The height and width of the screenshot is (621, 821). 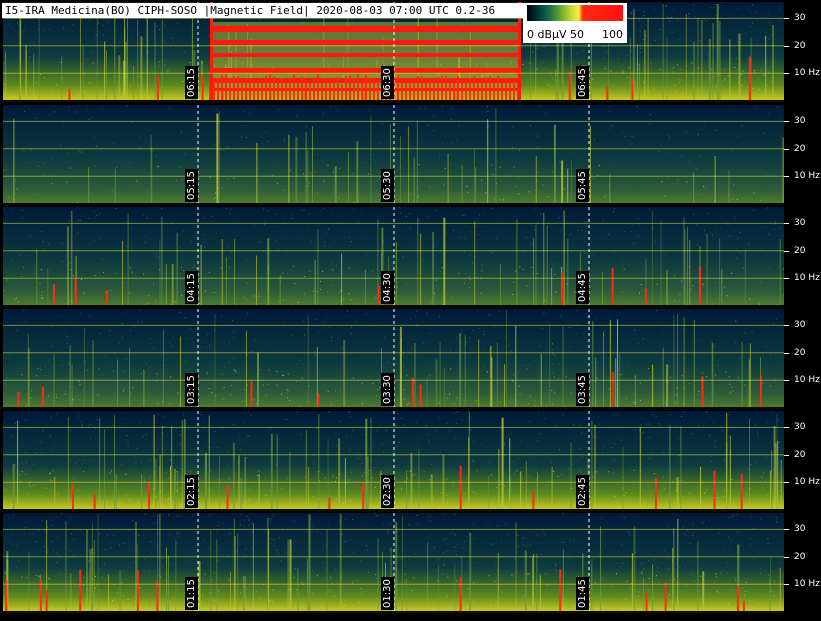 I want to click on burst-band, so click(x=365, y=29).